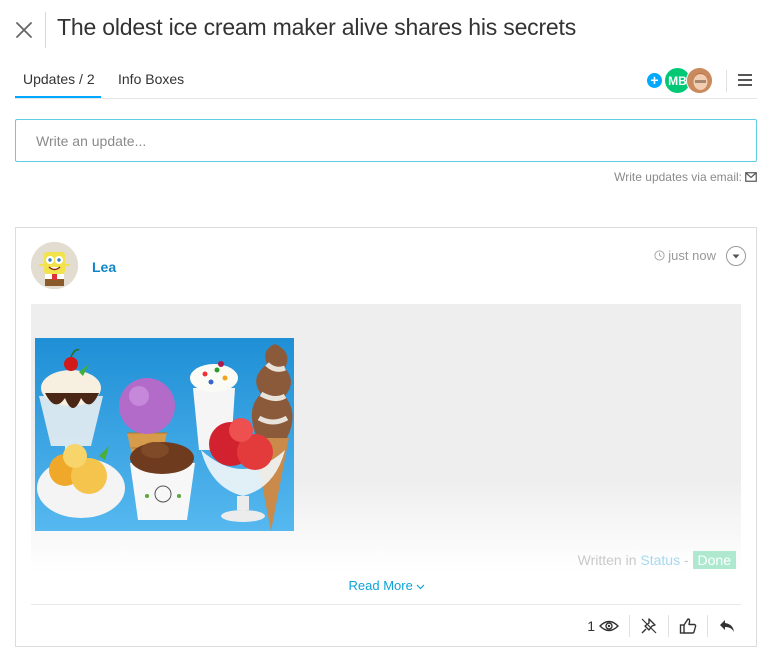 The width and height of the screenshot is (768, 649). Describe the element at coordinates (692, 255) in the screenshot. I see `post-time-label: just now` at that location.